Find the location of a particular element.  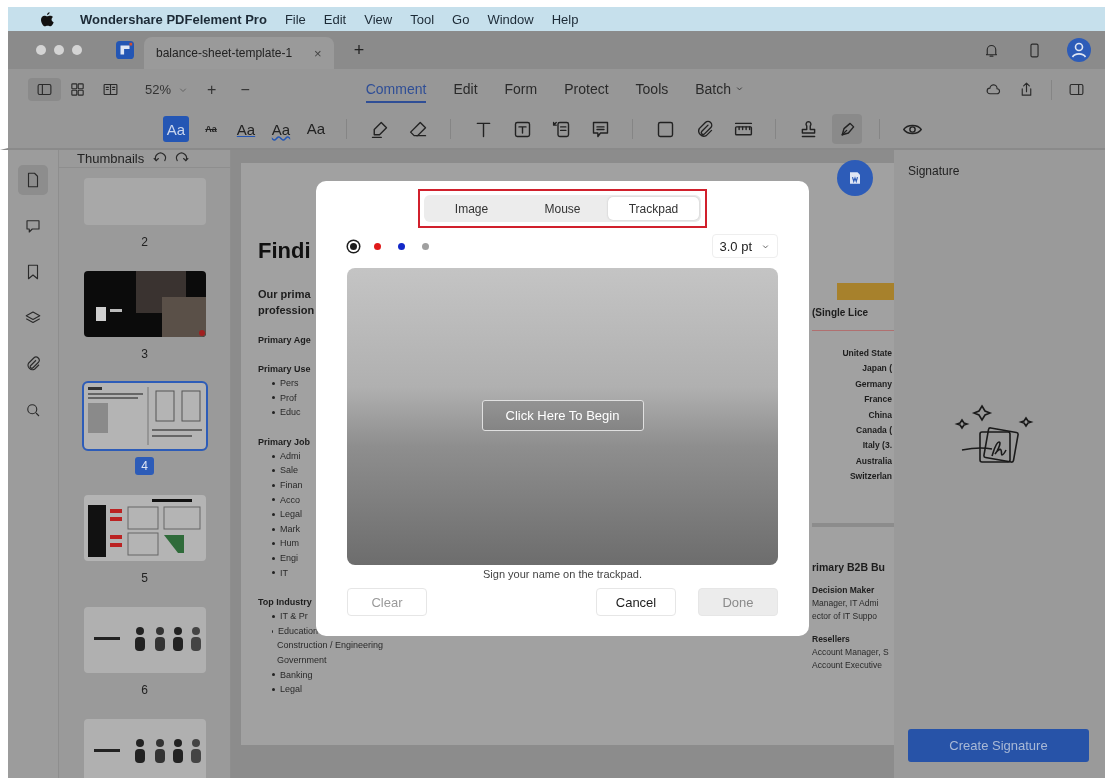

menu-item: Tool is located at coordinates (422, 19).